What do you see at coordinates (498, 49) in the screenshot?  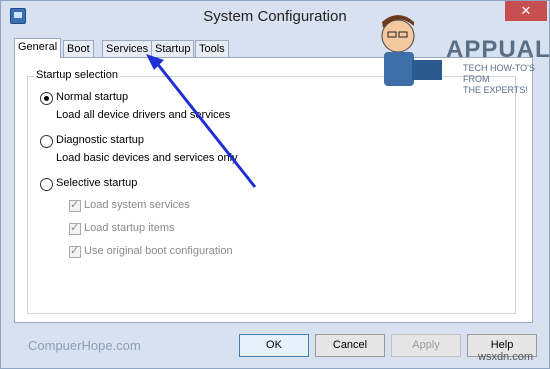 I see `appuals-logo-text: APPUALS` at bounding box center [498, 49].